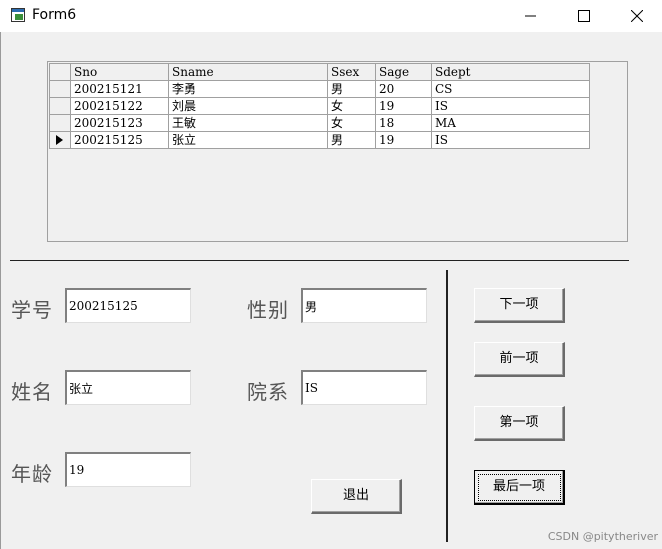 Image resolution: width=662 pixels, height=549 pixels. I want to click on table-row: 200215123 王敏 女 18 MA, so click(319, 123).